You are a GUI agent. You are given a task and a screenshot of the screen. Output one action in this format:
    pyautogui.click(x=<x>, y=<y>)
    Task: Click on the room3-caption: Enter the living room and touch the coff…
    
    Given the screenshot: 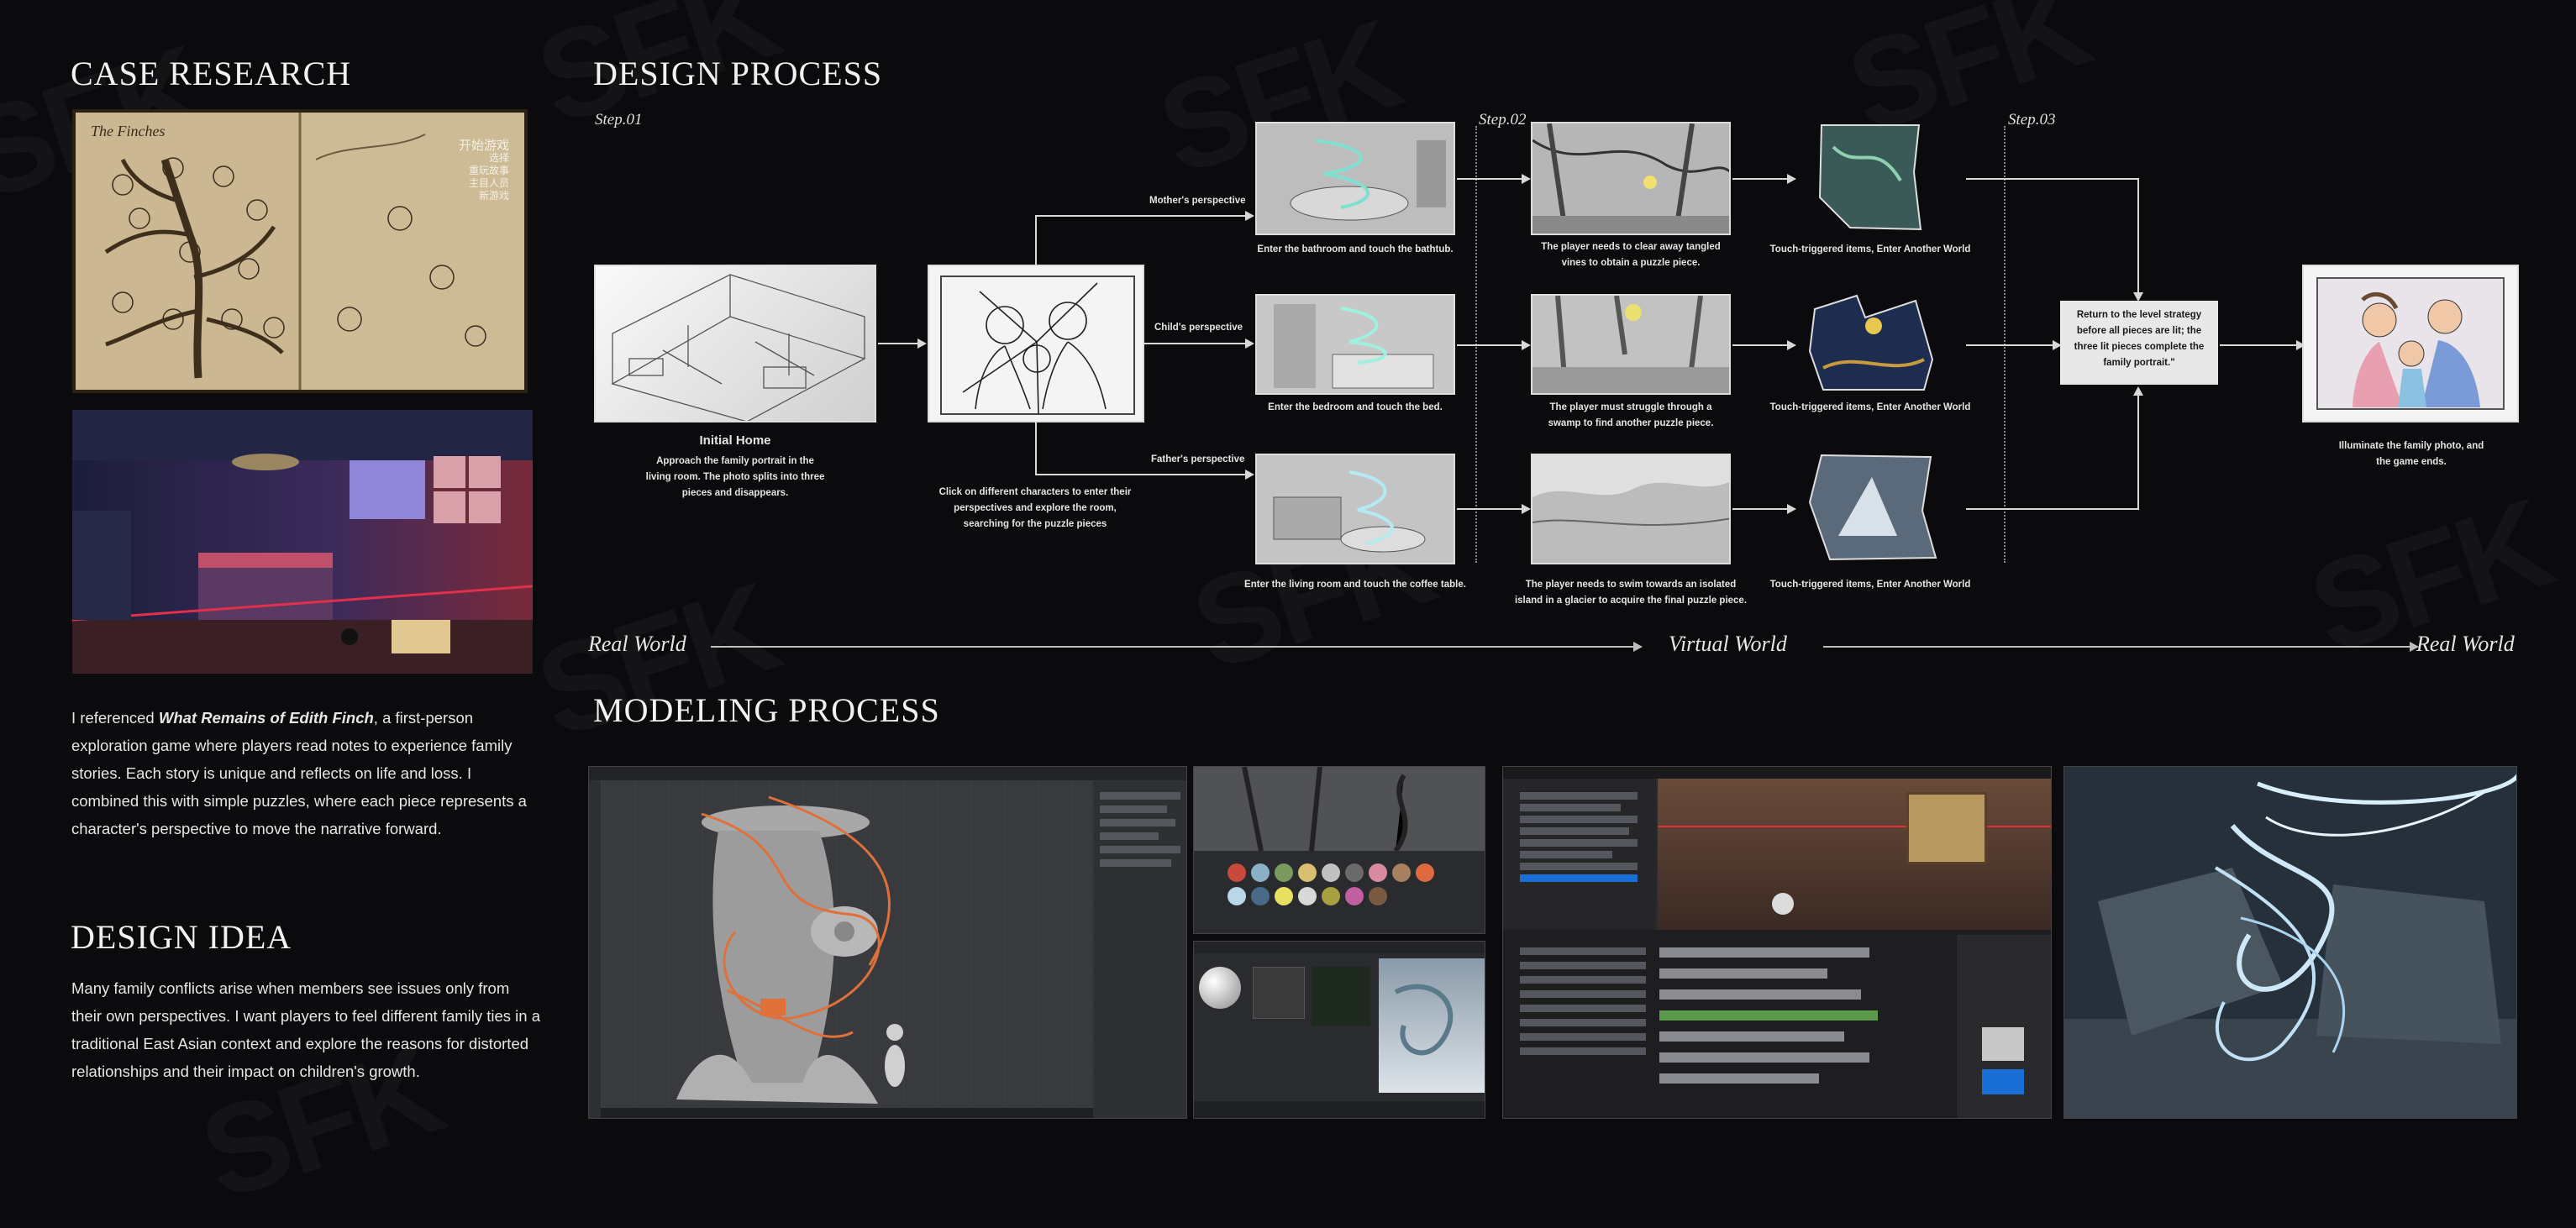 What is the action you would take?
    pyautogui.click(x=1355, y=585)
    